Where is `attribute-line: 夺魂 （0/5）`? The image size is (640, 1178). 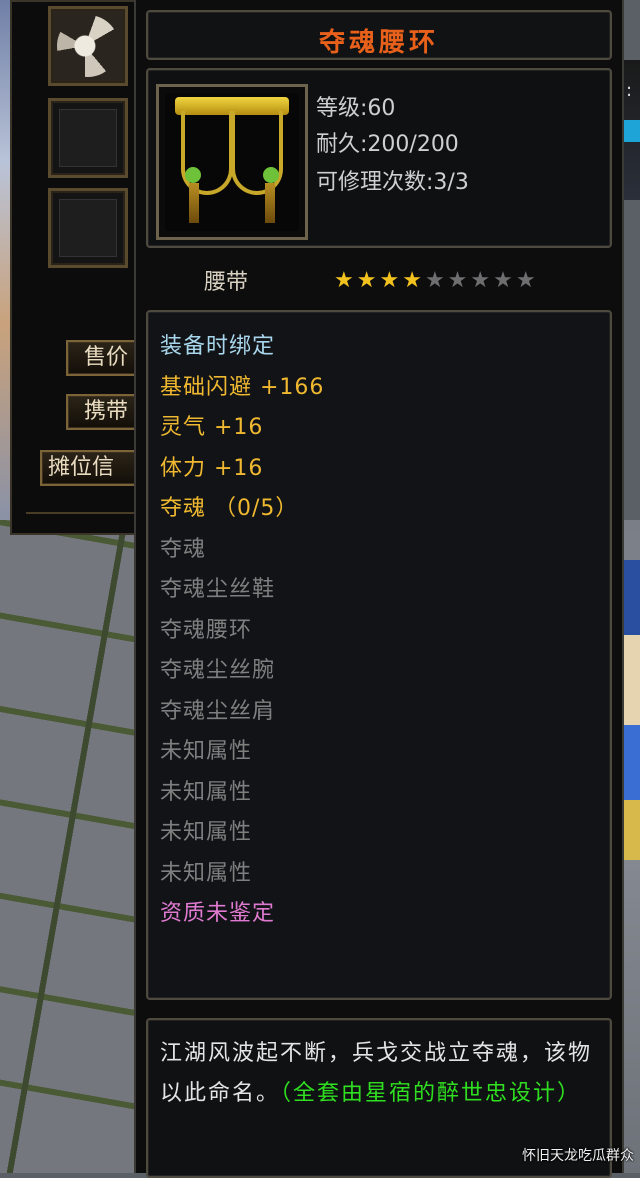
attribute-line: 夺魂 （0/5） is located at coordinates (229, 508).